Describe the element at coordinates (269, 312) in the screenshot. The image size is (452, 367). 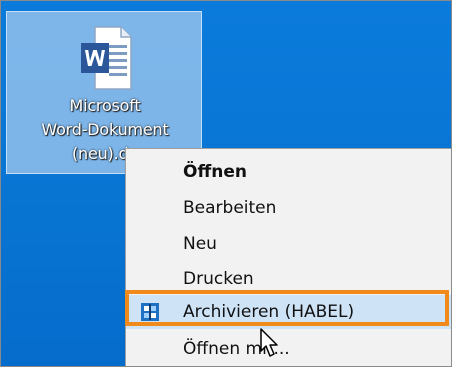
I see `menu-item-archive-label: Archivieren (HABEL)` at that location.